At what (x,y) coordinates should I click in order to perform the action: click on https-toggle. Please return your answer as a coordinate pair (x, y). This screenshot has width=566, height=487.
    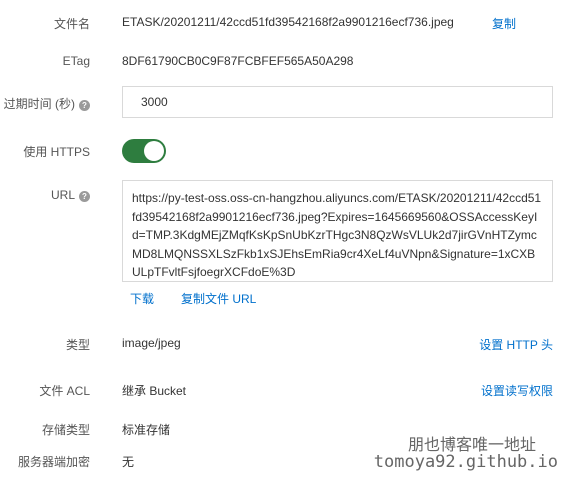
    Looking at the image, I should click on (144, 151).